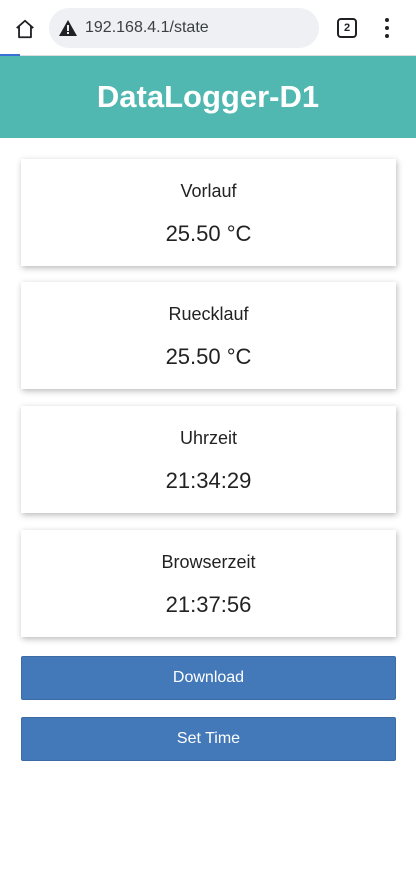  I want to click on home-icon, so click(25, 29).